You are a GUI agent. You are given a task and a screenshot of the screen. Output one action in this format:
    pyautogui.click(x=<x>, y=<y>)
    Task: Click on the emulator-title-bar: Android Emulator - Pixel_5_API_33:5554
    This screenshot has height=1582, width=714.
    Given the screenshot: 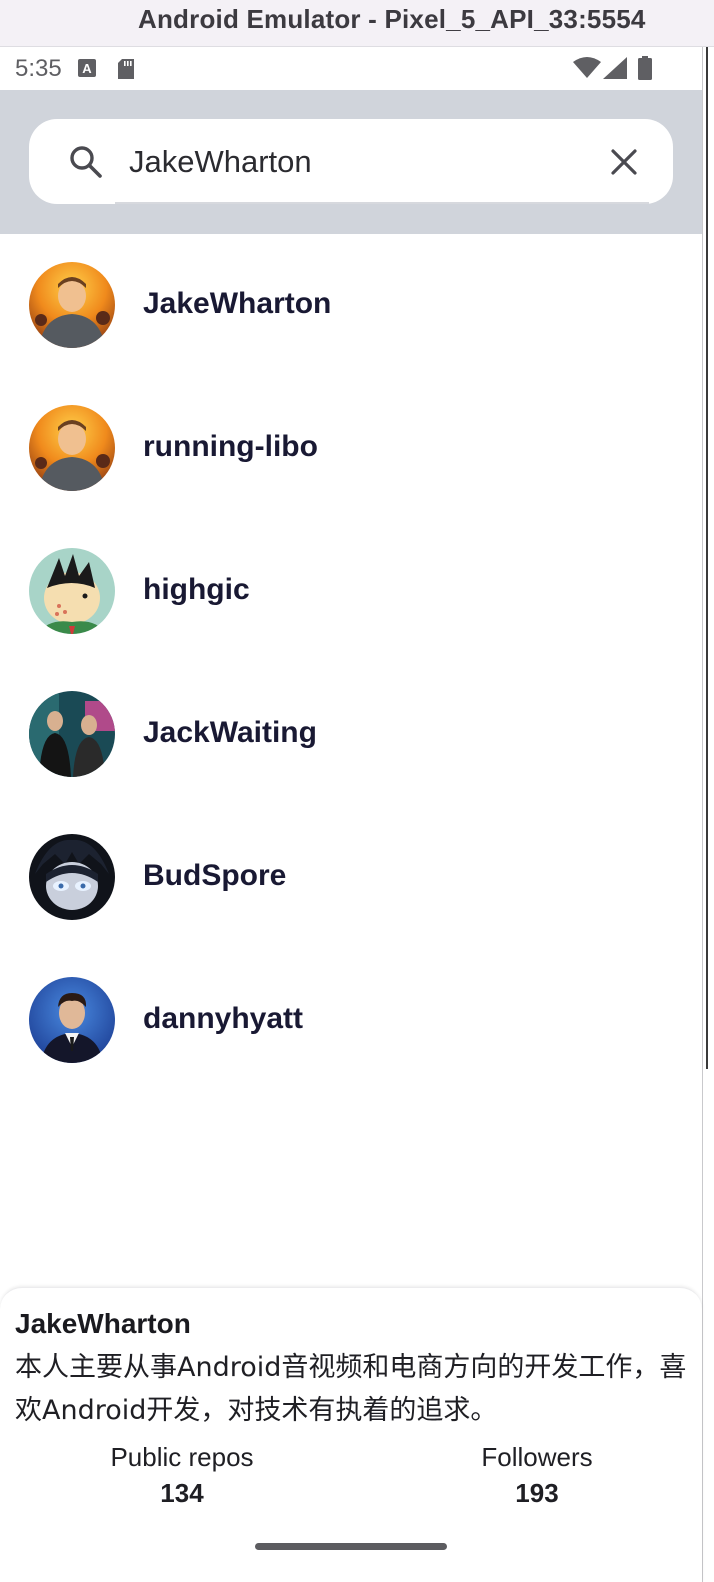 What is the action you would take?
    pyautogui.click(x=357, y=23)
    